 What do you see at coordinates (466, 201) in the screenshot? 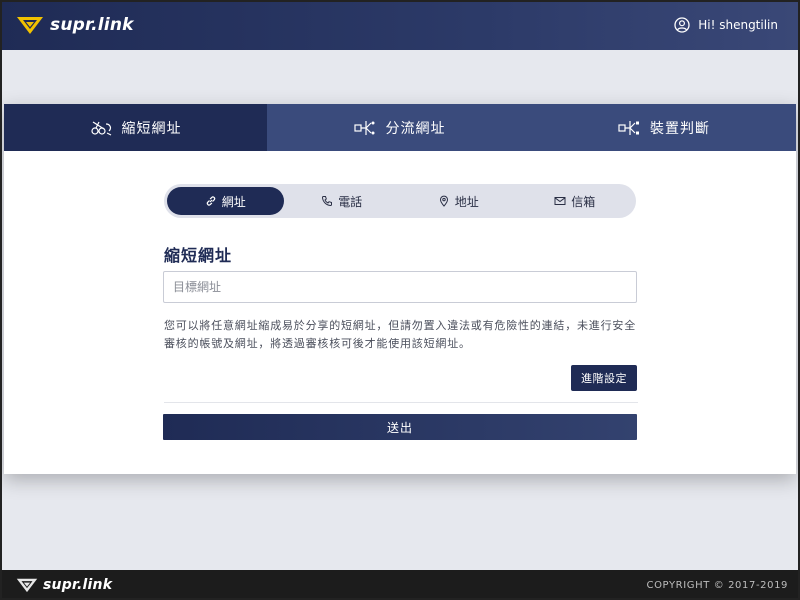
I see `segment-label: 地址` at bounding box center [466, 201].